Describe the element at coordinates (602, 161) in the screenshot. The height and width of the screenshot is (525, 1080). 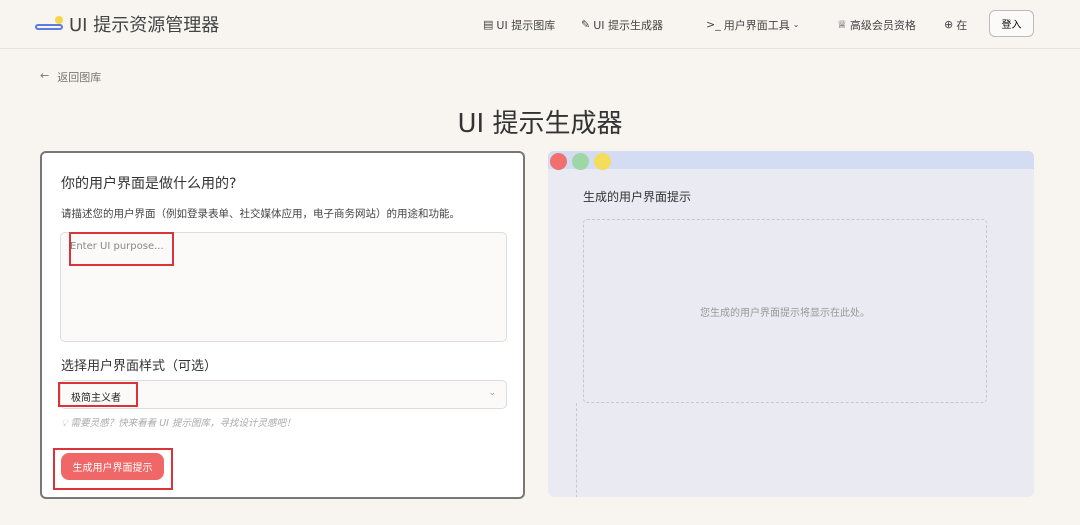
I see `yellow-dot-icon` at that location.